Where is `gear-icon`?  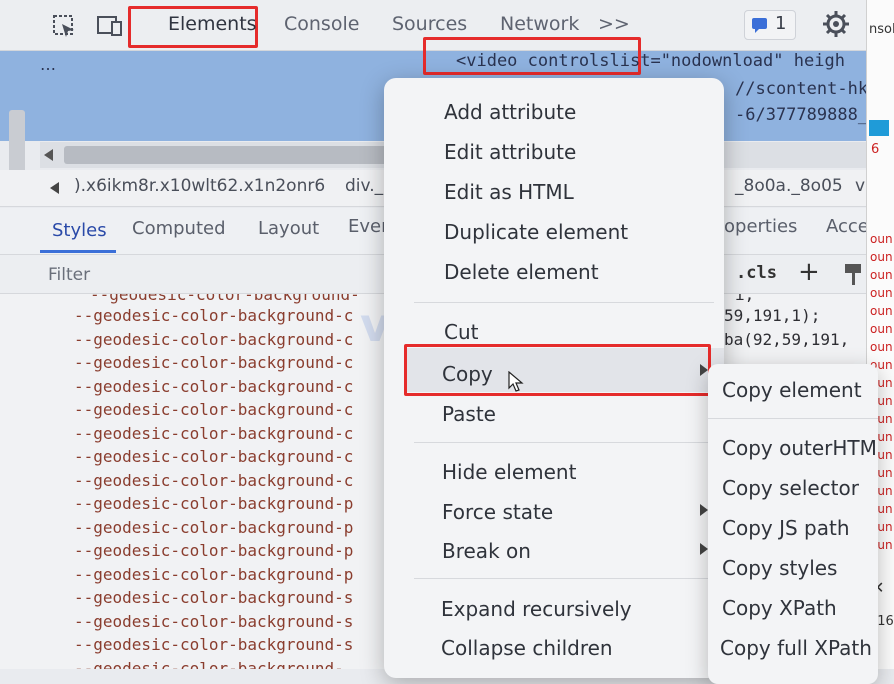 gear-icon is located at coordinates (836, 24).